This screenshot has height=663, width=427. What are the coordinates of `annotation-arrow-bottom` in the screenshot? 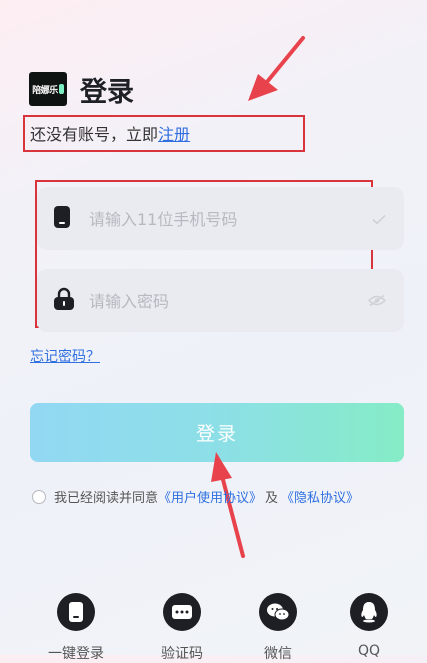 It's located at (228, 505).